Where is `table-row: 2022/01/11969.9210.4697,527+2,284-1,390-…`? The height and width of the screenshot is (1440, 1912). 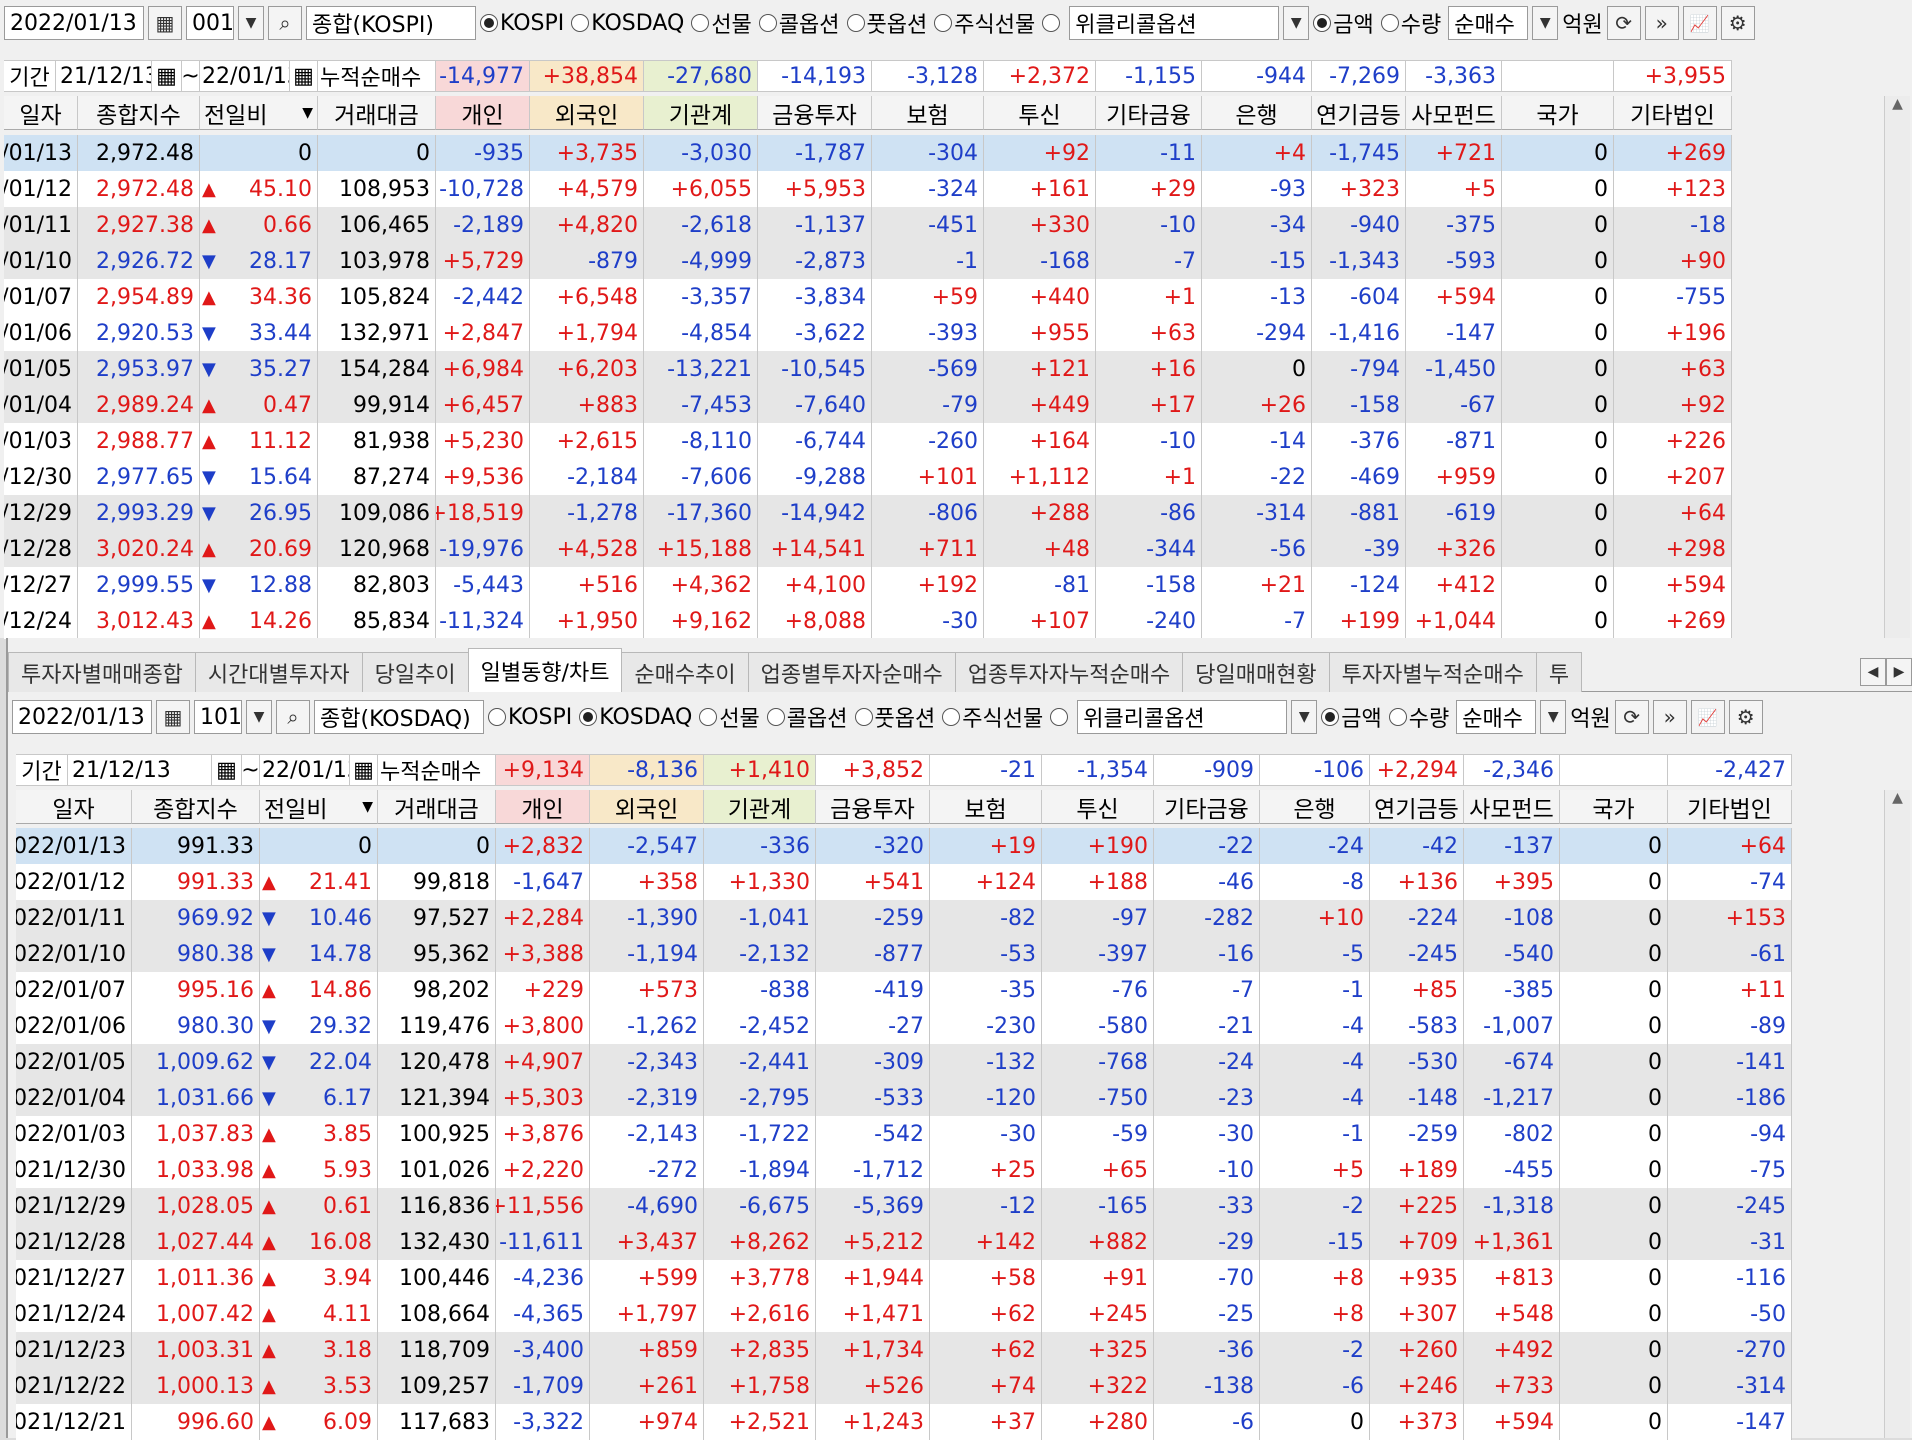 table-row: 2022/01/11969.9210.4697,527+2,284-1,390-… is located at coordinates (904, 918).